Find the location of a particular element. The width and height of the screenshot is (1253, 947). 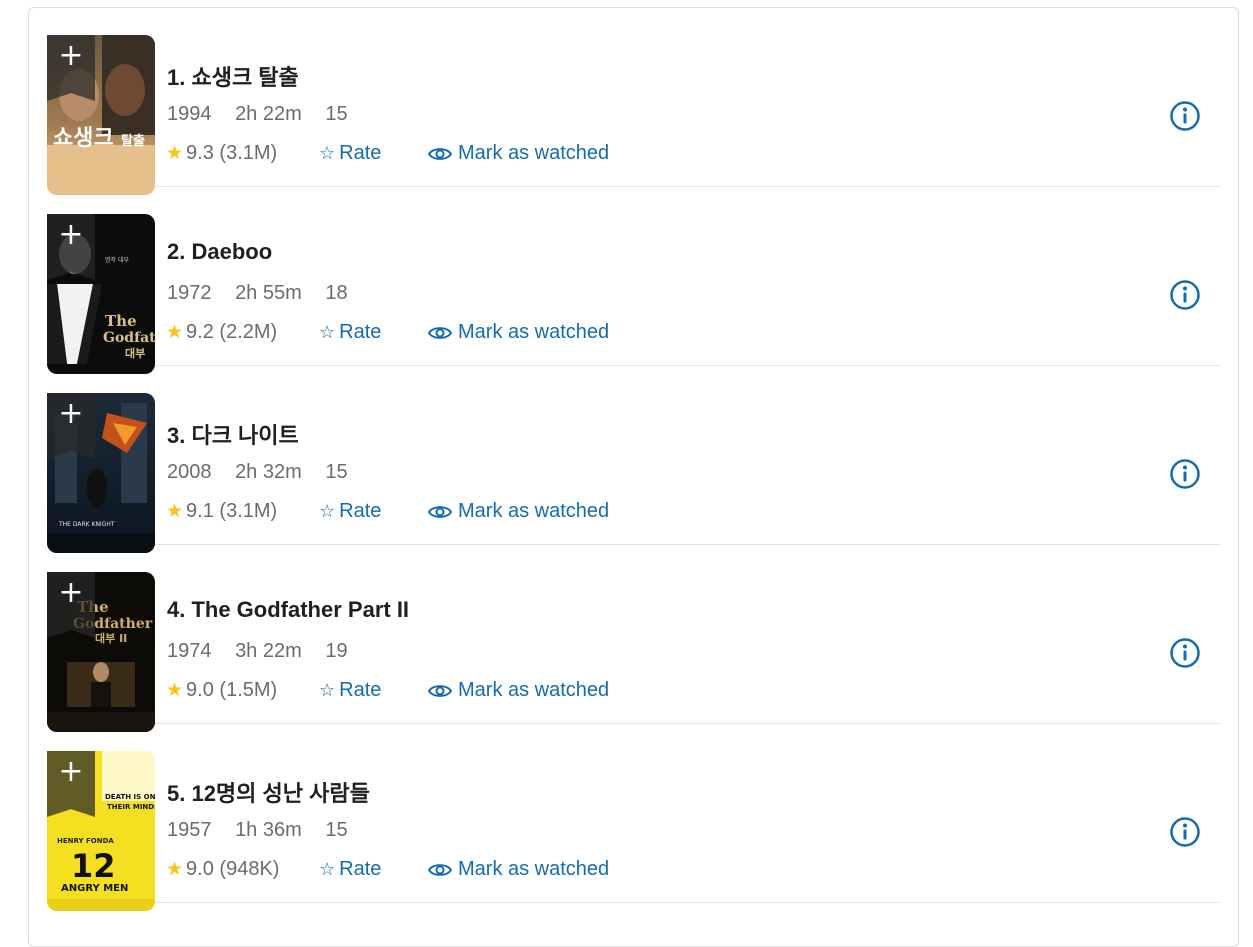

rating-value: 9.3 is located at coordinates (200, 153).